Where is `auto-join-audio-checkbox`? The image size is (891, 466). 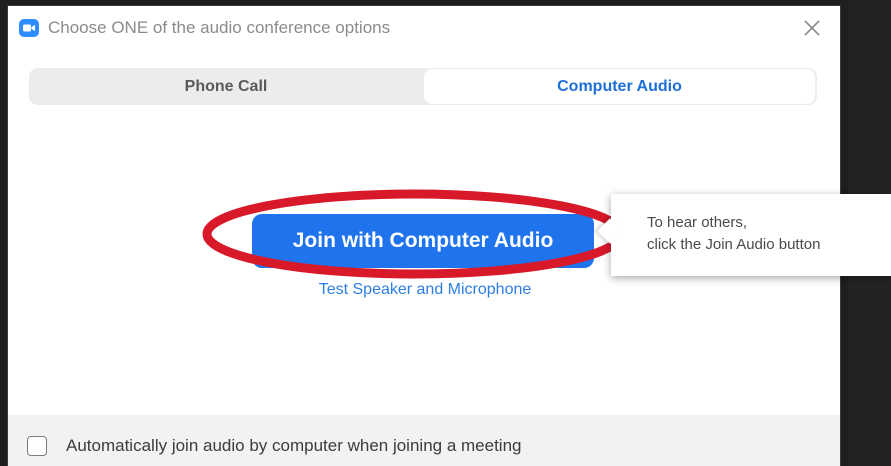
auto-join-audio-checkbox is located at coordinates (37, 446).